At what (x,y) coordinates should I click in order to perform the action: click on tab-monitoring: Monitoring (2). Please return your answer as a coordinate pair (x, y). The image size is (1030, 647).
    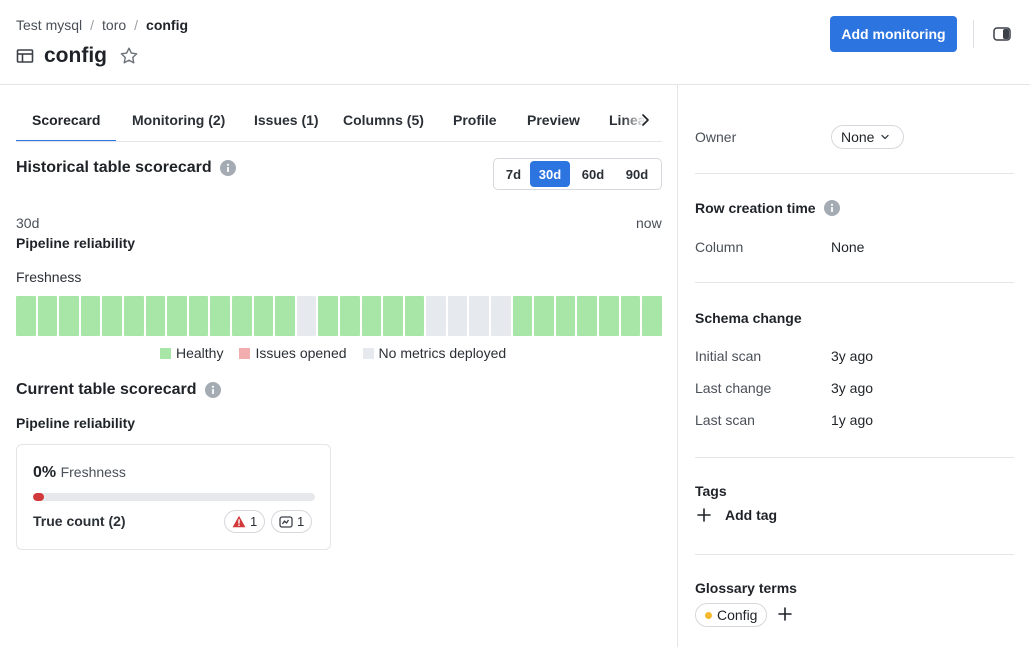
    Looking at the image, I should click on (178, 119).